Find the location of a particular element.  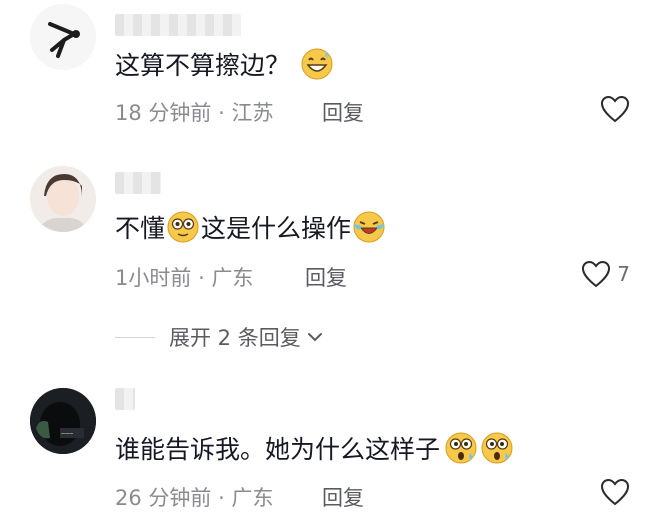

comment-text-part: 这算不算擦边？ is located at coordinates (203, 65).